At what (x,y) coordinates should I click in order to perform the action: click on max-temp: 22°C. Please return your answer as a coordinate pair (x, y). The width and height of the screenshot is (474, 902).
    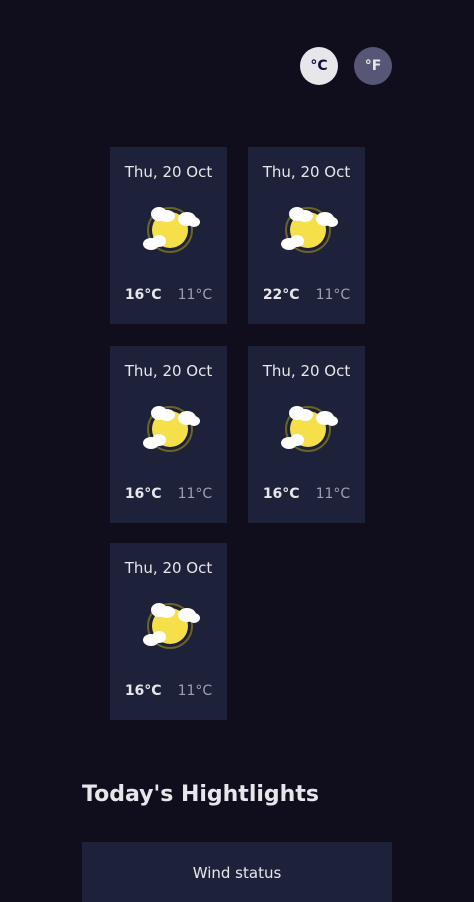
    Looking at the image, I should click on (281, 295).